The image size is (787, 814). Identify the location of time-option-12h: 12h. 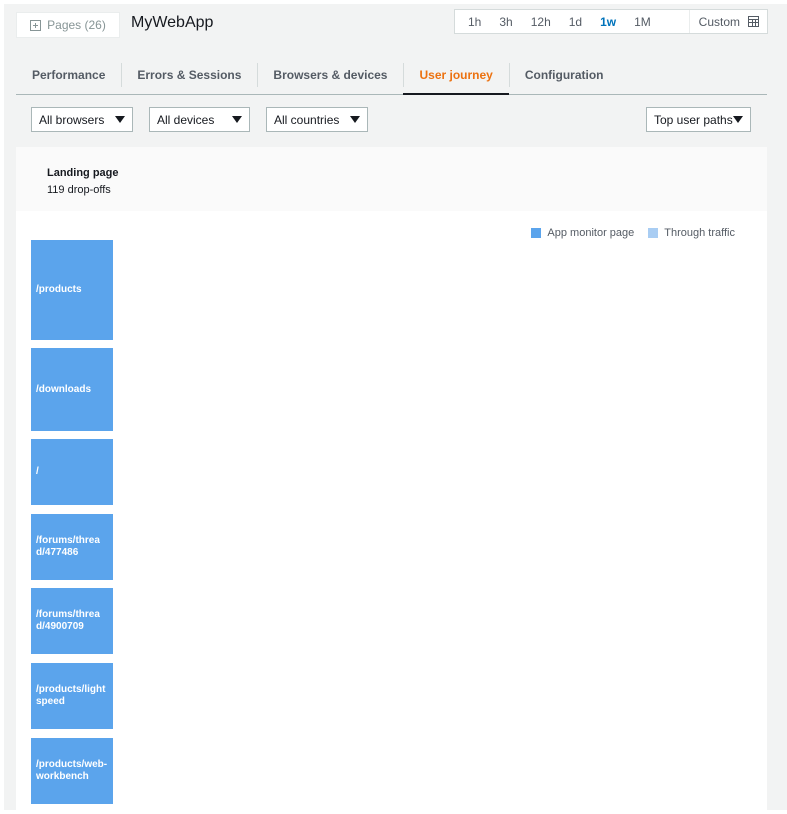
(541, 22).